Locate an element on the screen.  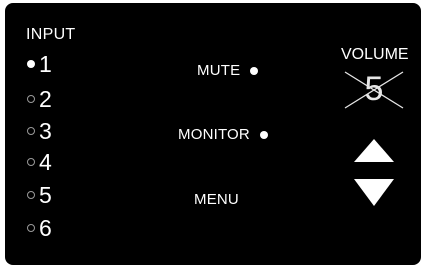
input-item-2: 2 is located at coordinates (39, 99).